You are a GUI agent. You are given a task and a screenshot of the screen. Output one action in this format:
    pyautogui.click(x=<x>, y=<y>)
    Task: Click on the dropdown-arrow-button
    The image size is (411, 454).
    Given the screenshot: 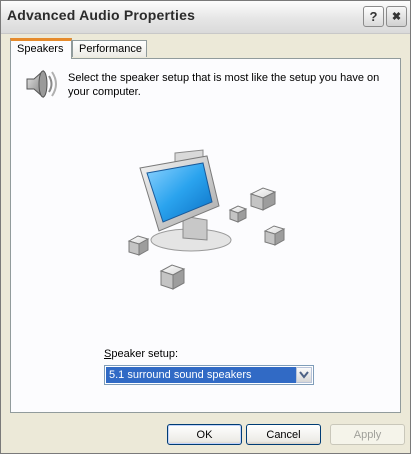 What is the action you would take?
    pyautogui.click(x=304, y=375)
    